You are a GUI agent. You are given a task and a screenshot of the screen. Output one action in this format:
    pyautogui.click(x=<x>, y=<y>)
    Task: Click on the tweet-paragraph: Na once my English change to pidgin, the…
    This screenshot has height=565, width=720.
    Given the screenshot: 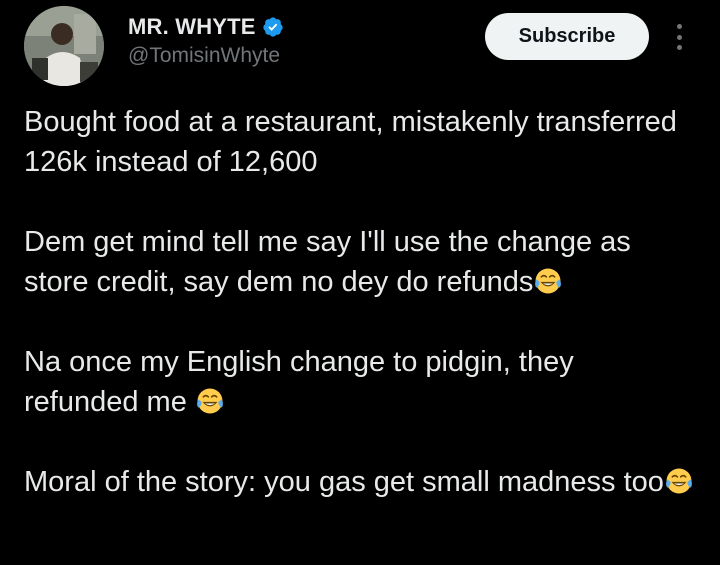 What is the action you would take?
    pyautogui.click(x=360, y=382)
    